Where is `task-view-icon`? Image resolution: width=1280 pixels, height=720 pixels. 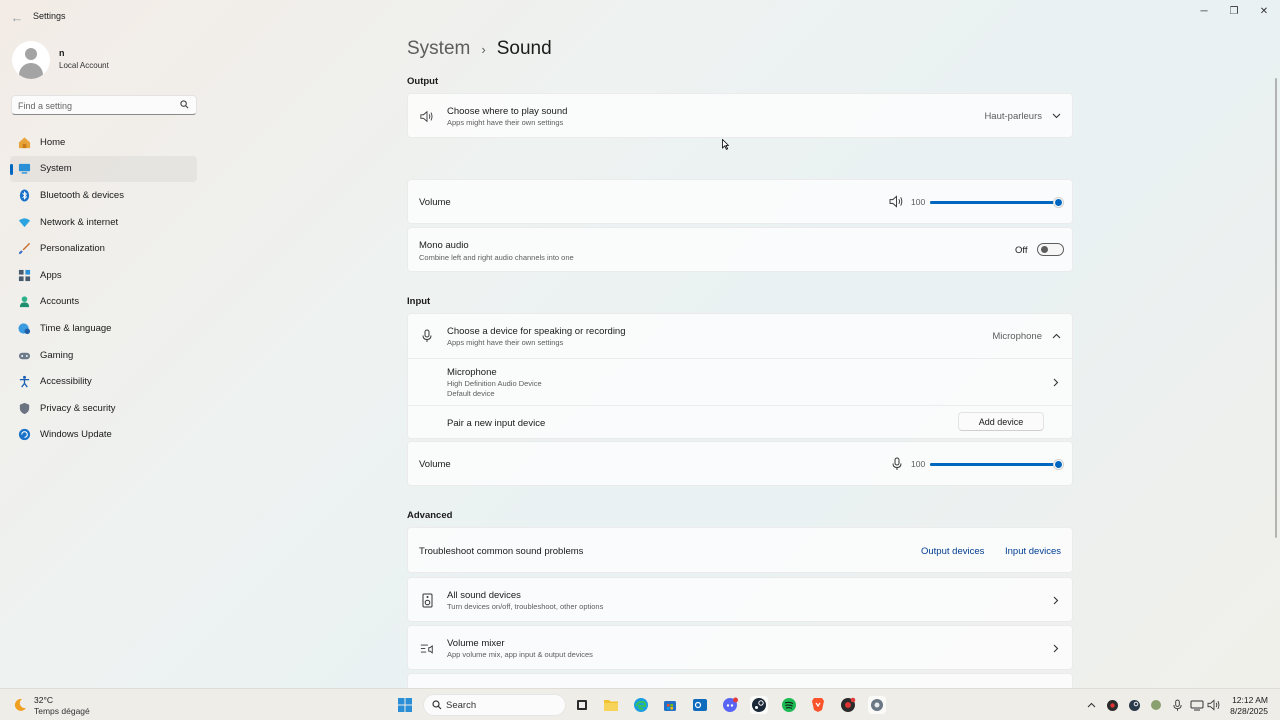 task-view-icon is located at coordinates (582, 705).